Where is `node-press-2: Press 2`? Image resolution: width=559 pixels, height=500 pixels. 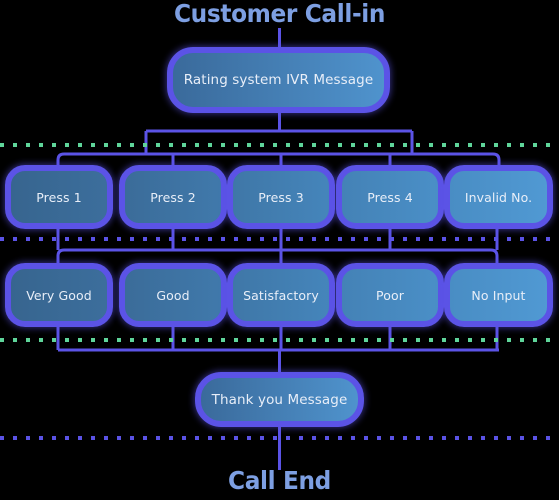
node-press-2: Press 2 is located at coordinates (173, 197).